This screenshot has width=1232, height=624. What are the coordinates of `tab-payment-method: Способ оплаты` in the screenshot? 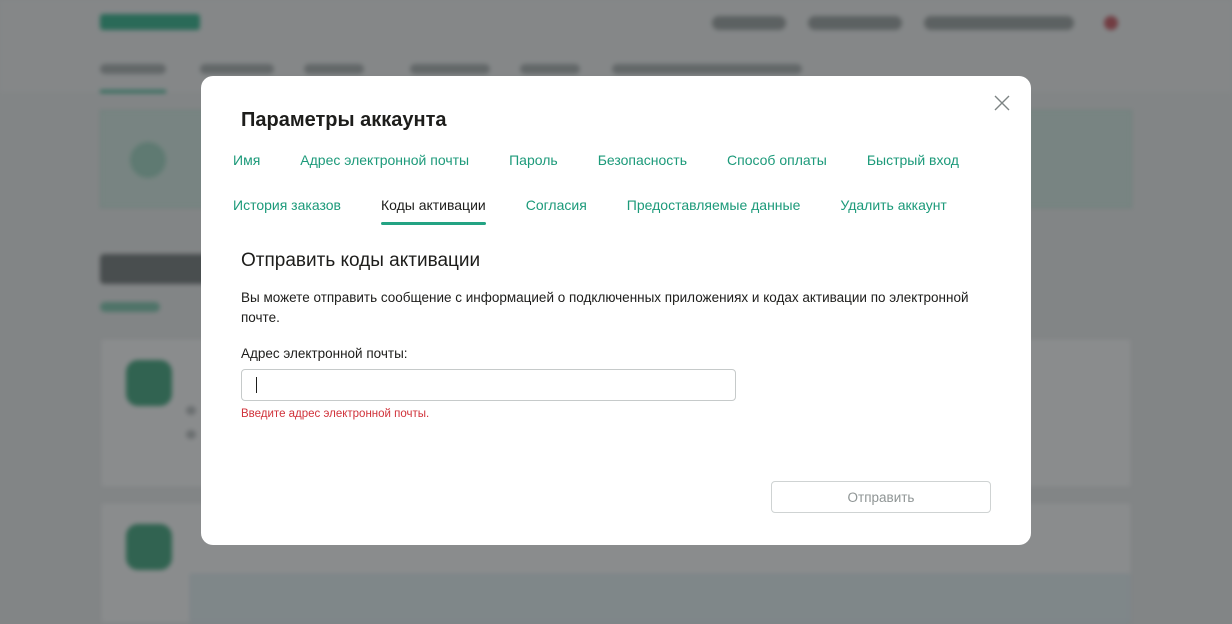 It's located at (777, 166).